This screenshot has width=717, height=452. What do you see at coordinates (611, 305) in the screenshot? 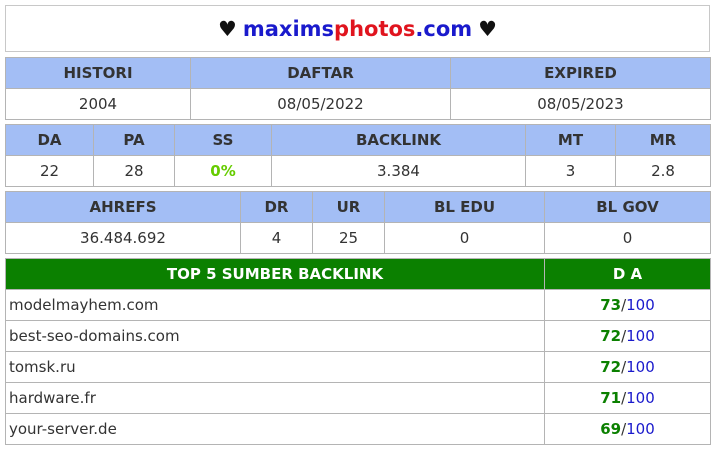
I see `da-score: 73` at bounding box center [611, 305].